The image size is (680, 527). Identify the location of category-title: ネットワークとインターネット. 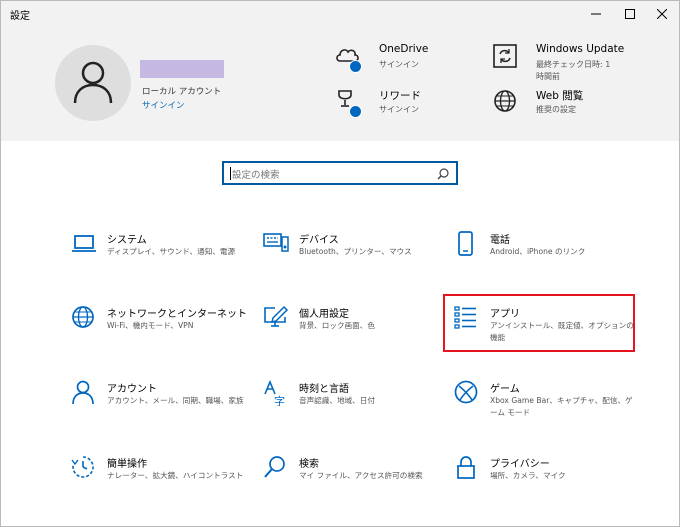
(177, 314).